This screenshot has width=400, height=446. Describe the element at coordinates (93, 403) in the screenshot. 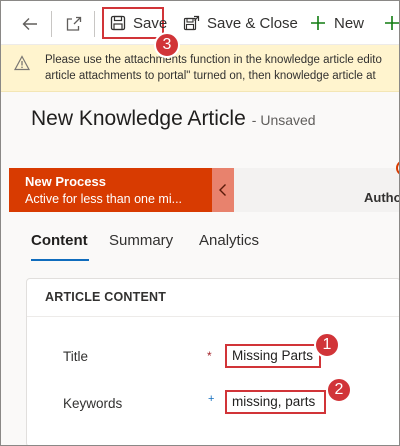

I see `keywords-label: Keywords` at that location.